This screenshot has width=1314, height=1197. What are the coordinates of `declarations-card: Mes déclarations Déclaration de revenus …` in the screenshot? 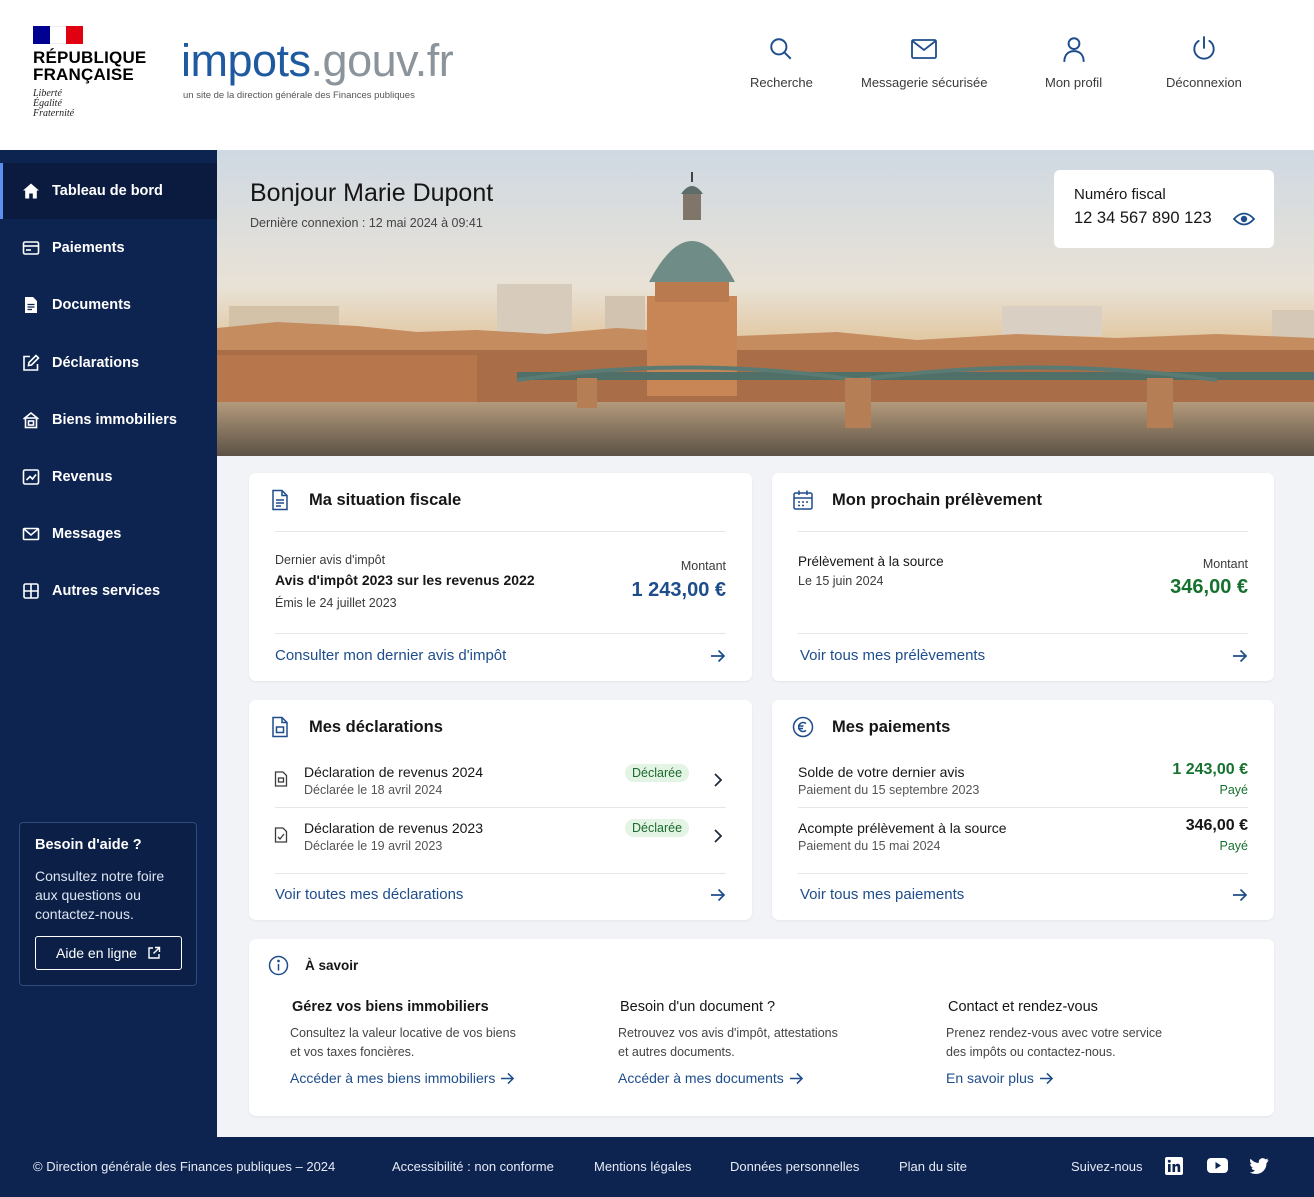 It's located at (500, 810).